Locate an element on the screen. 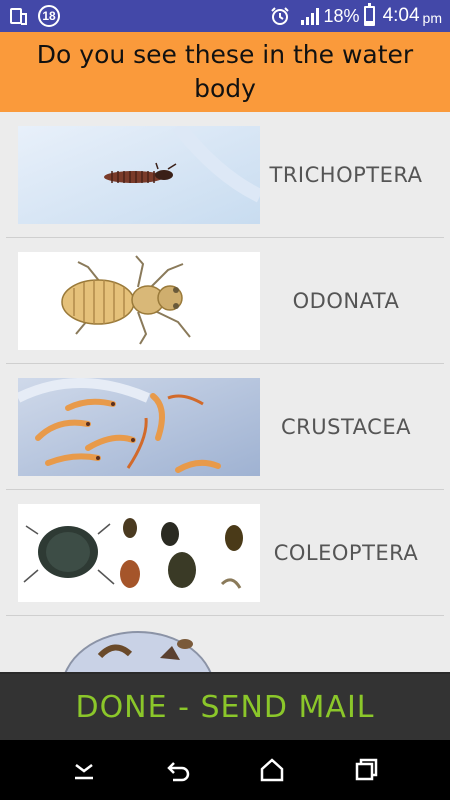 The height and width of the screenshot is (800, 450). done-send-mail-button: DONE - SEND MAIL is located at coordinates (225, 706).